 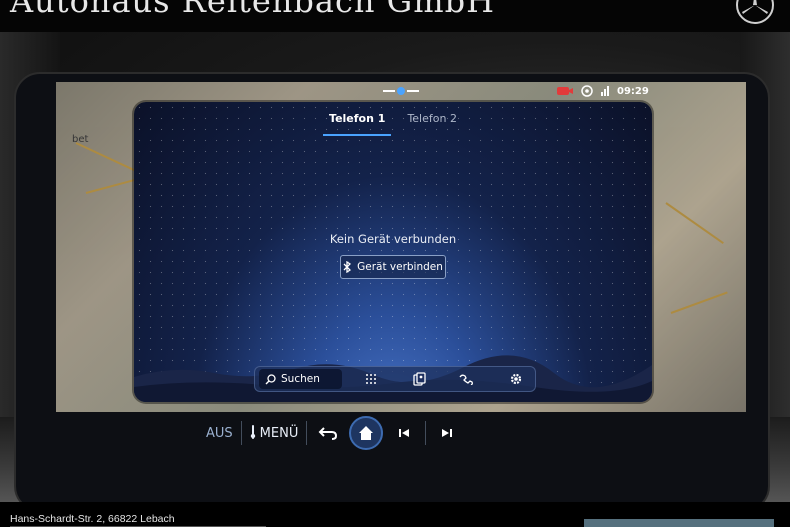 I want to click on phone-toolbar: Suchen, so click(x=395, y=379).